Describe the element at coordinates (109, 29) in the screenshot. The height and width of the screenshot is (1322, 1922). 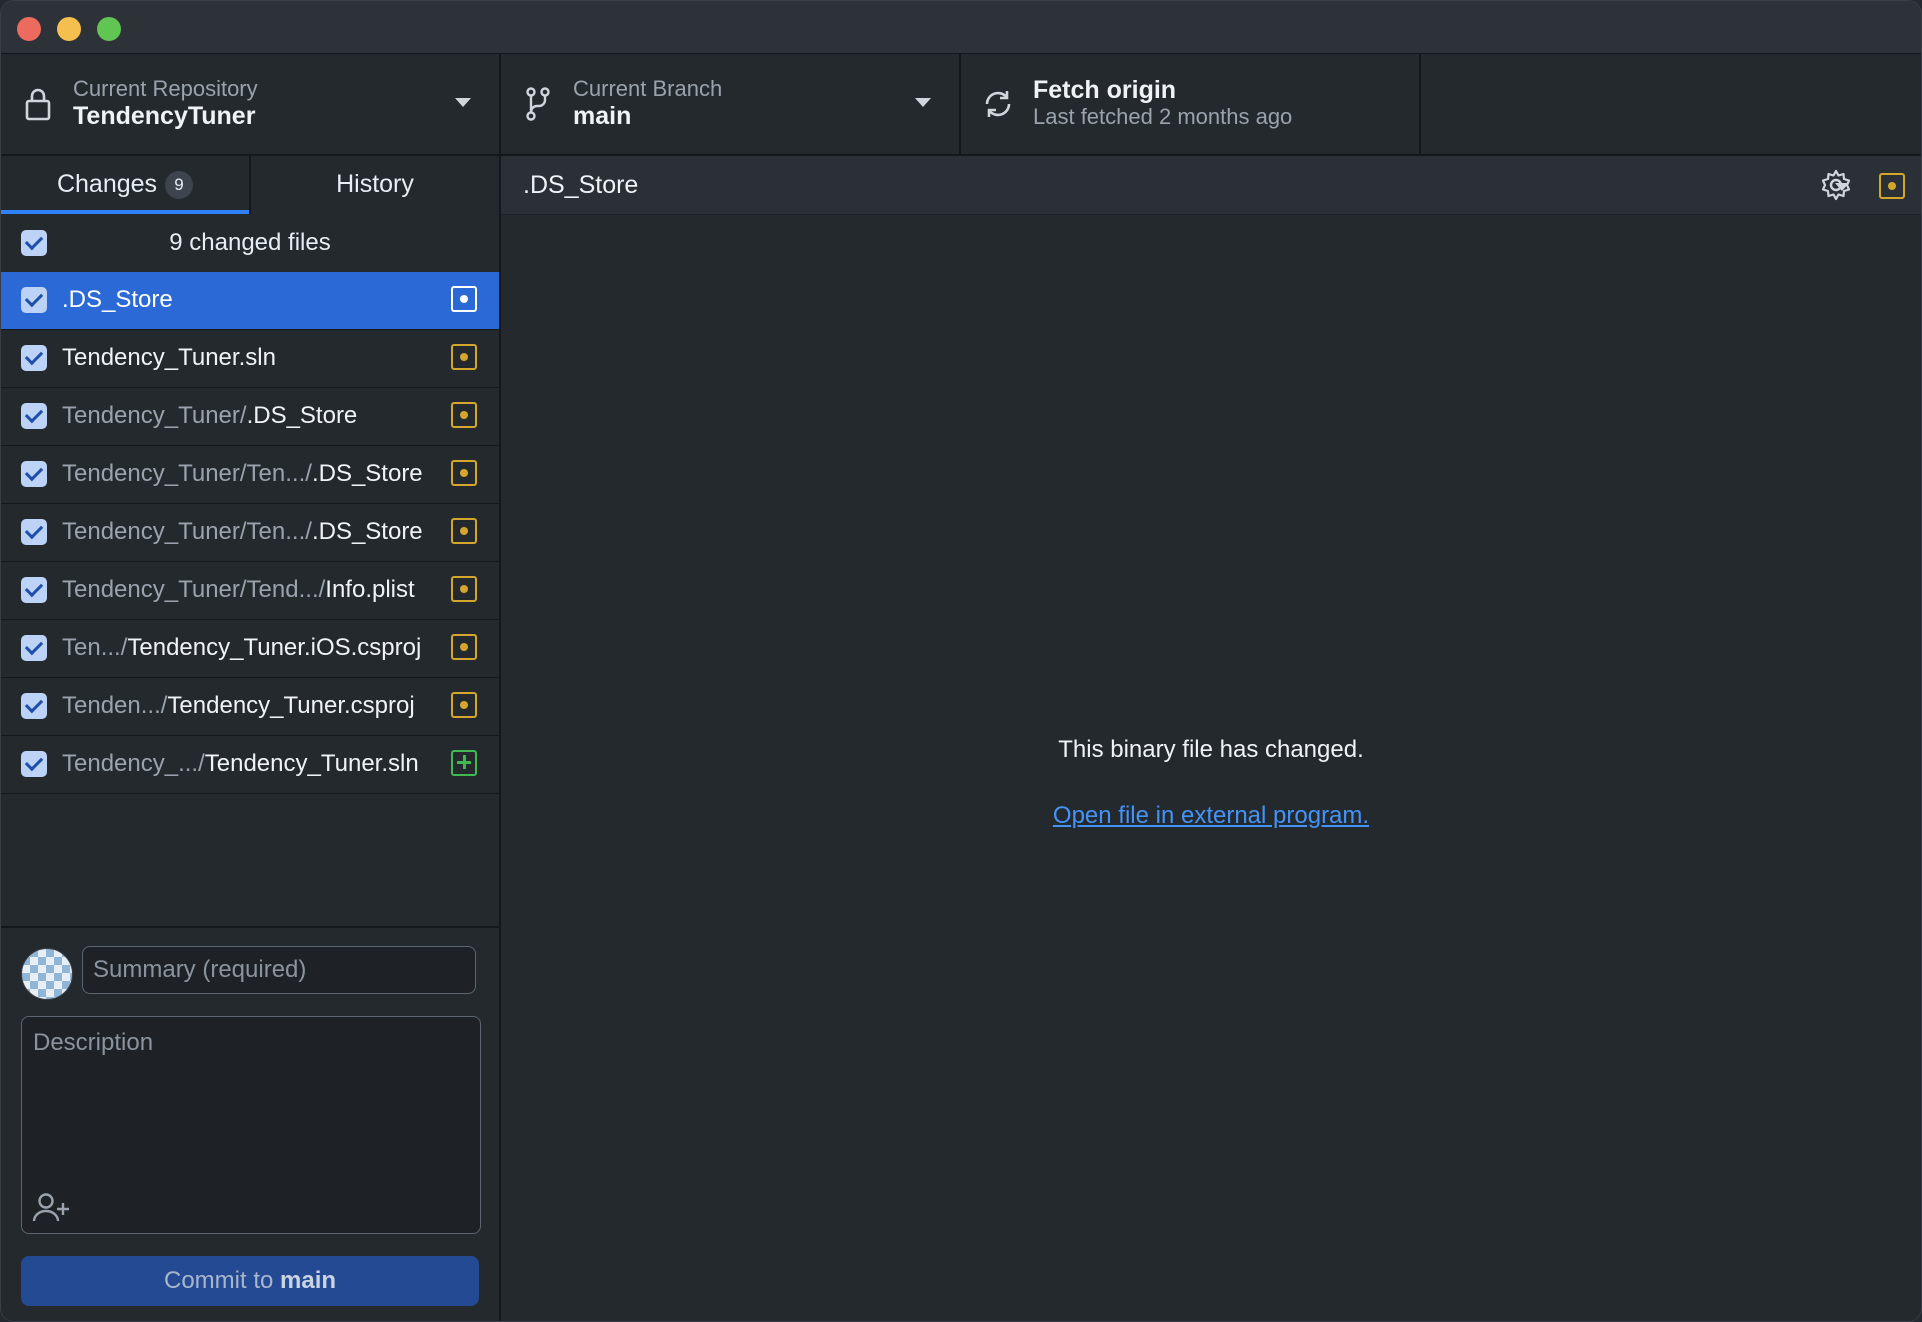
I see `zoom-window-button` at that location.